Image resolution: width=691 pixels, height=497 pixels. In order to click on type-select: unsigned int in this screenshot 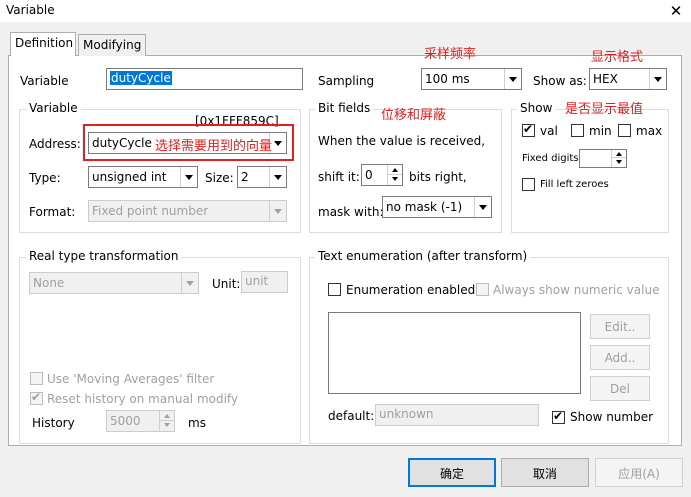, I will do `click(143, 177)`.